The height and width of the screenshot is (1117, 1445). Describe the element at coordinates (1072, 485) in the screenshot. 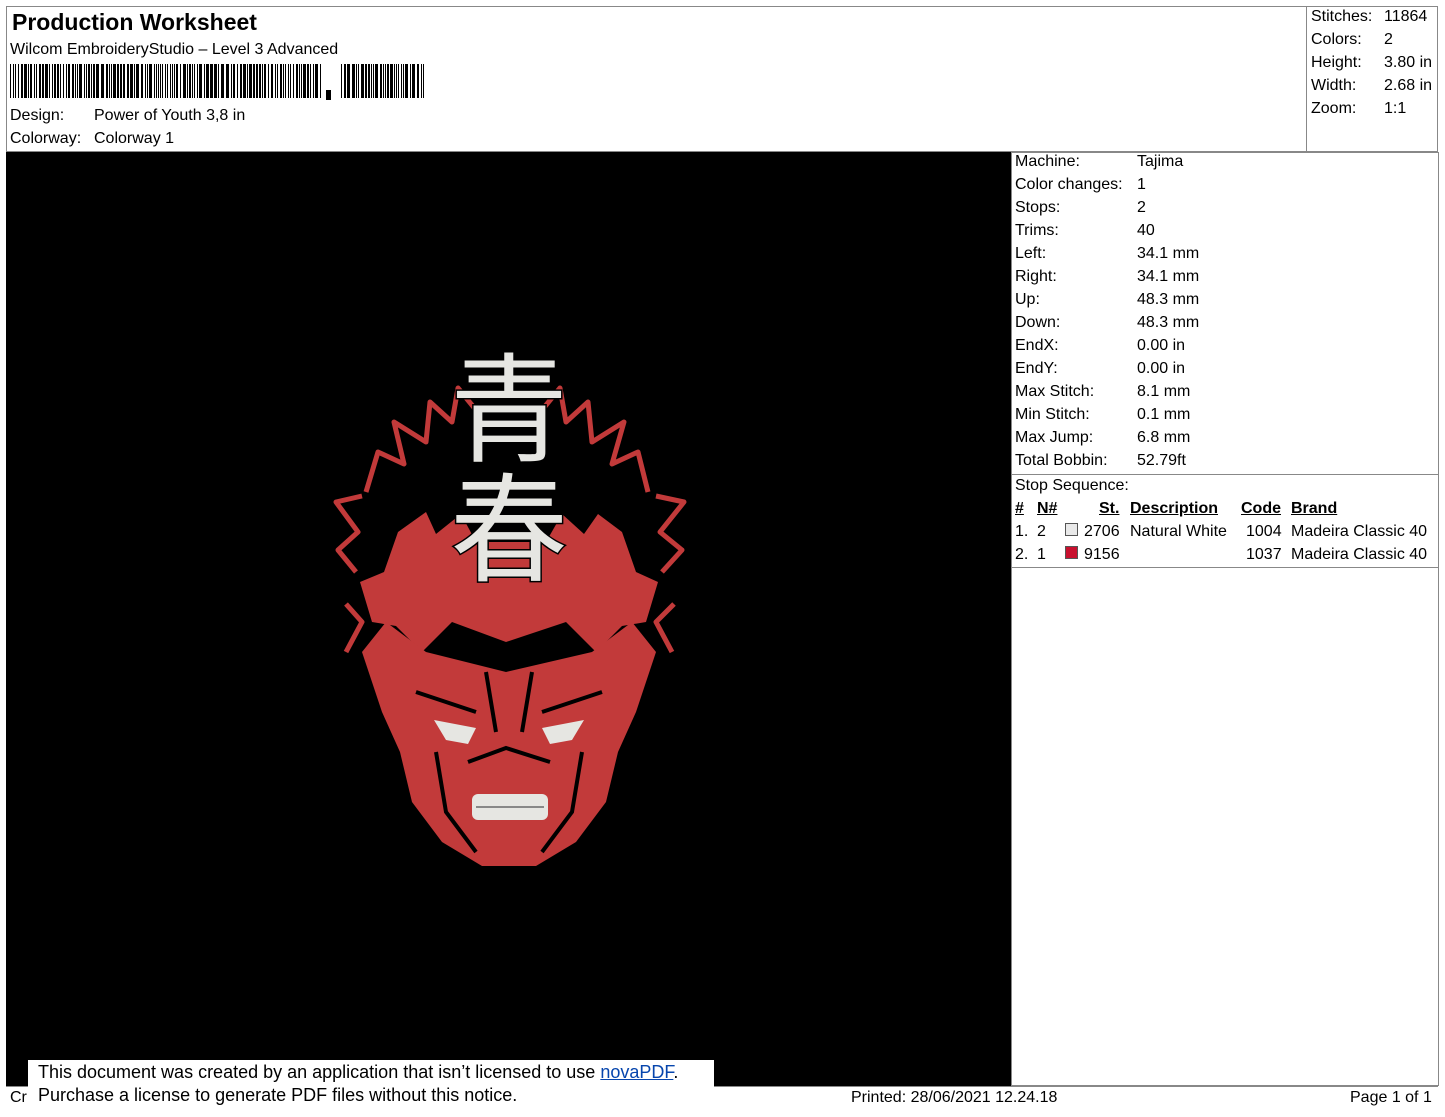

I see `stop-sequence-title: Stop Sequence:` at that location.